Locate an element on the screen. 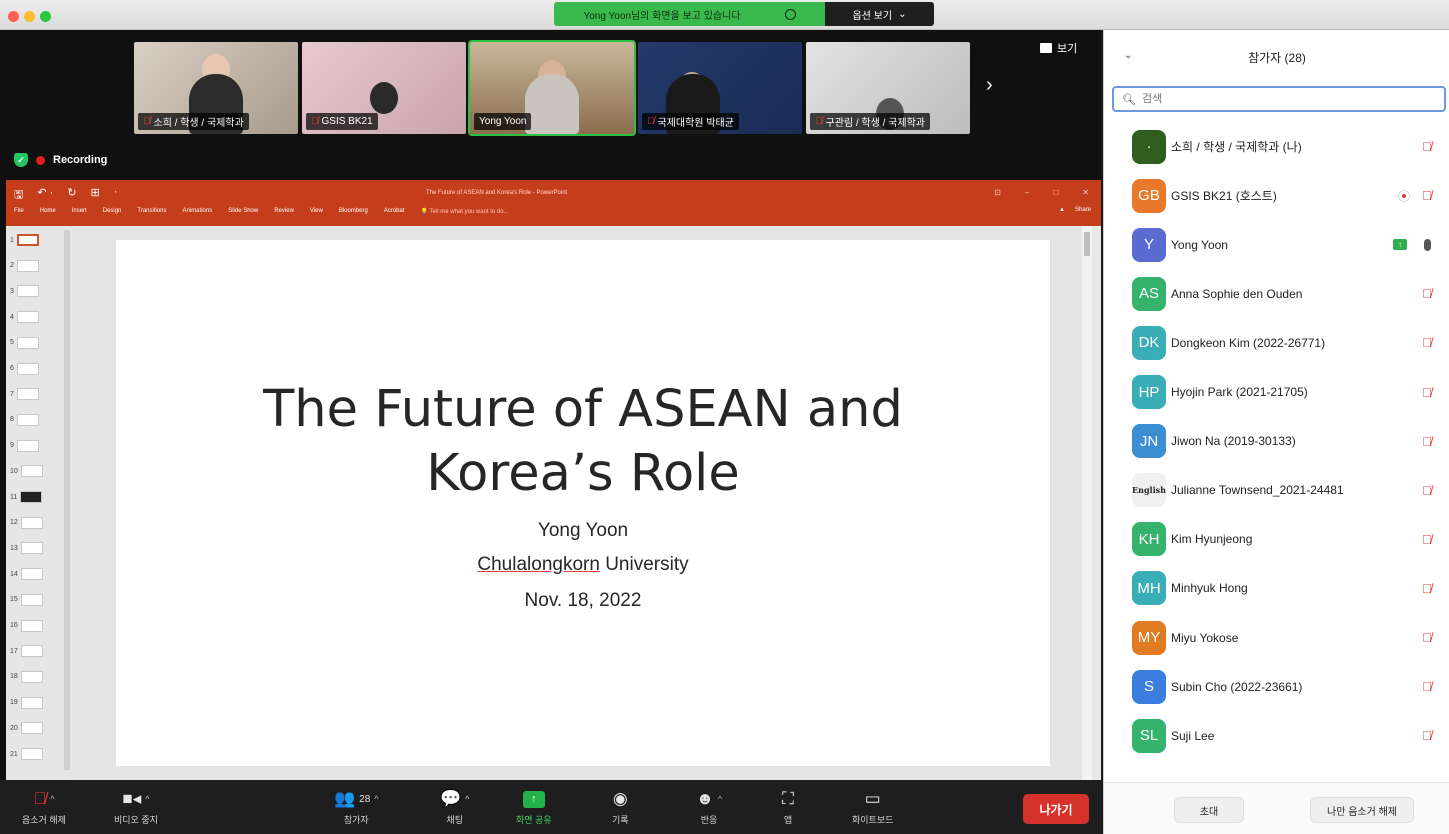  view-options-button: 옵션 보기 ⌄ is located at coordinates (879, 14).